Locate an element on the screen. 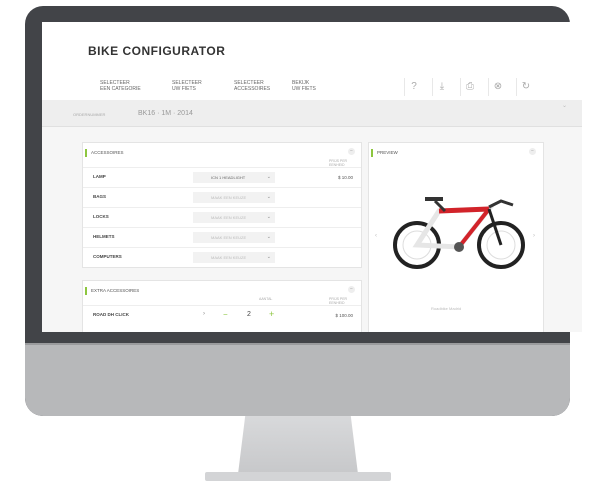  accessory-label: LOCKS is located at coordinates (101, 216).